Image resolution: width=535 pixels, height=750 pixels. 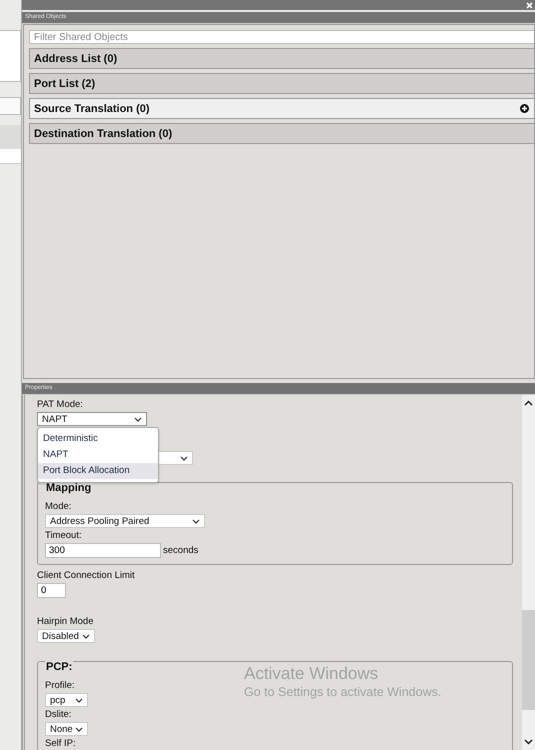 I want to click on field-label: Self IP:, so click(x=61, y=743).